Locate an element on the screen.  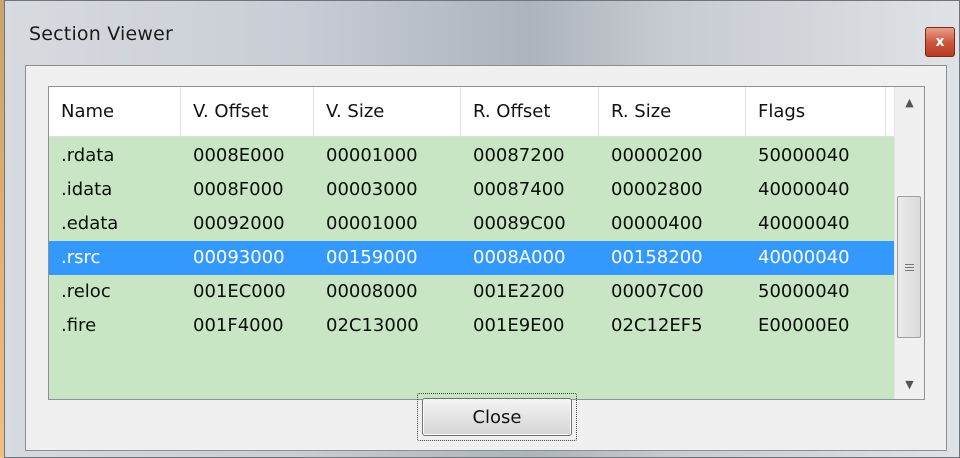
cell-v-offset: 0008E000 is located at coordinates (239, 155).